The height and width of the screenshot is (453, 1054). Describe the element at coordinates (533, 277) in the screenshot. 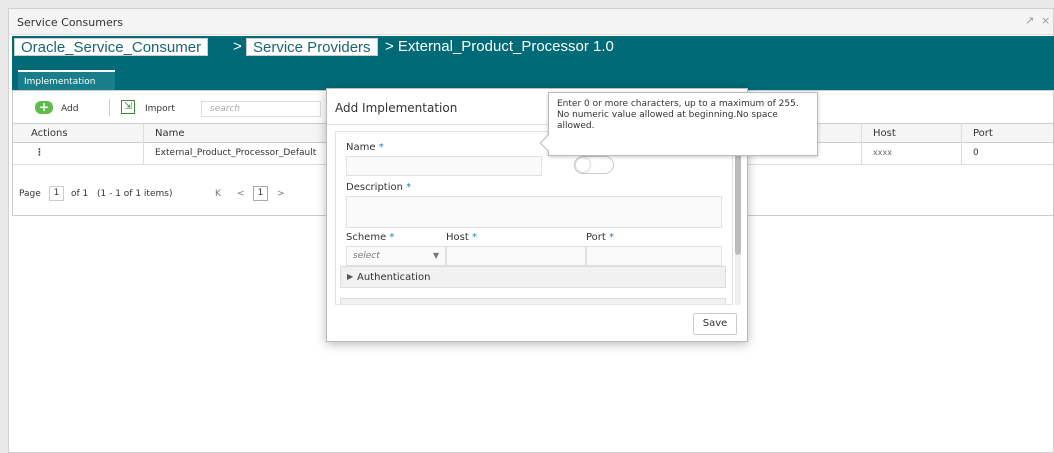

I see `authentication-section: ▶ Authentication` at that location.